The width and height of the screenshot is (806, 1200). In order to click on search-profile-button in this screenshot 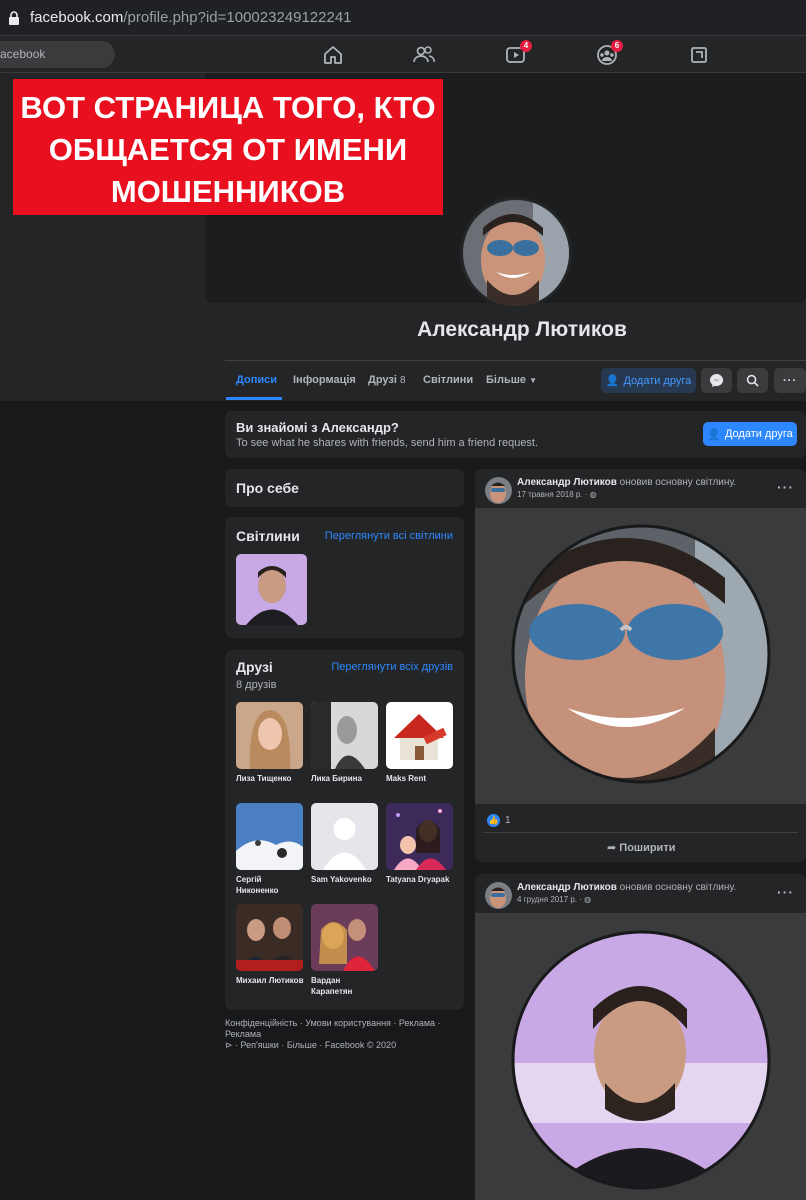, I will do `click(752, 380)`.